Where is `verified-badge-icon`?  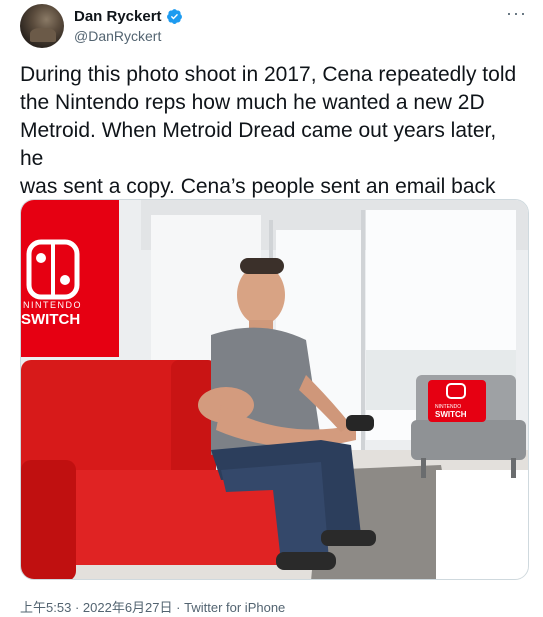 verified-badge-icon is located at coordinates (174, 16).